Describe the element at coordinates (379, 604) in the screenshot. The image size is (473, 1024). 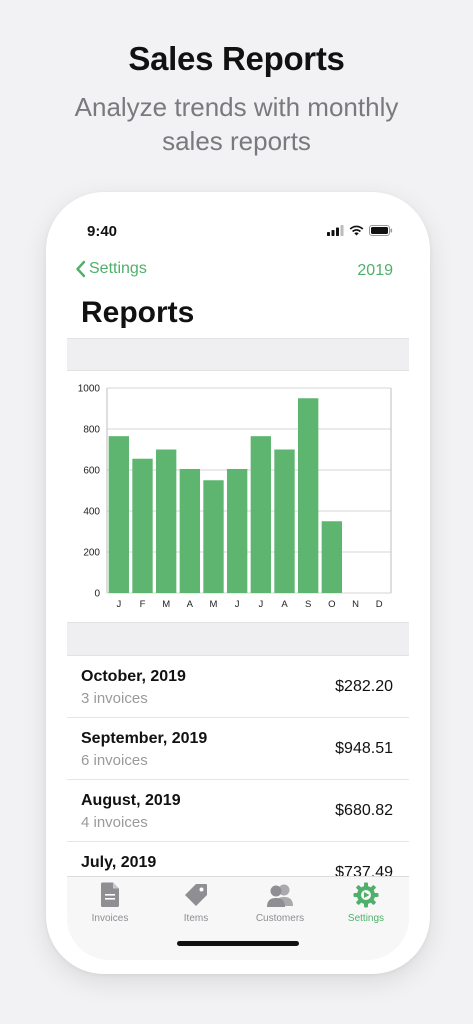
I see `chart-x-tick-label: D` at that location.